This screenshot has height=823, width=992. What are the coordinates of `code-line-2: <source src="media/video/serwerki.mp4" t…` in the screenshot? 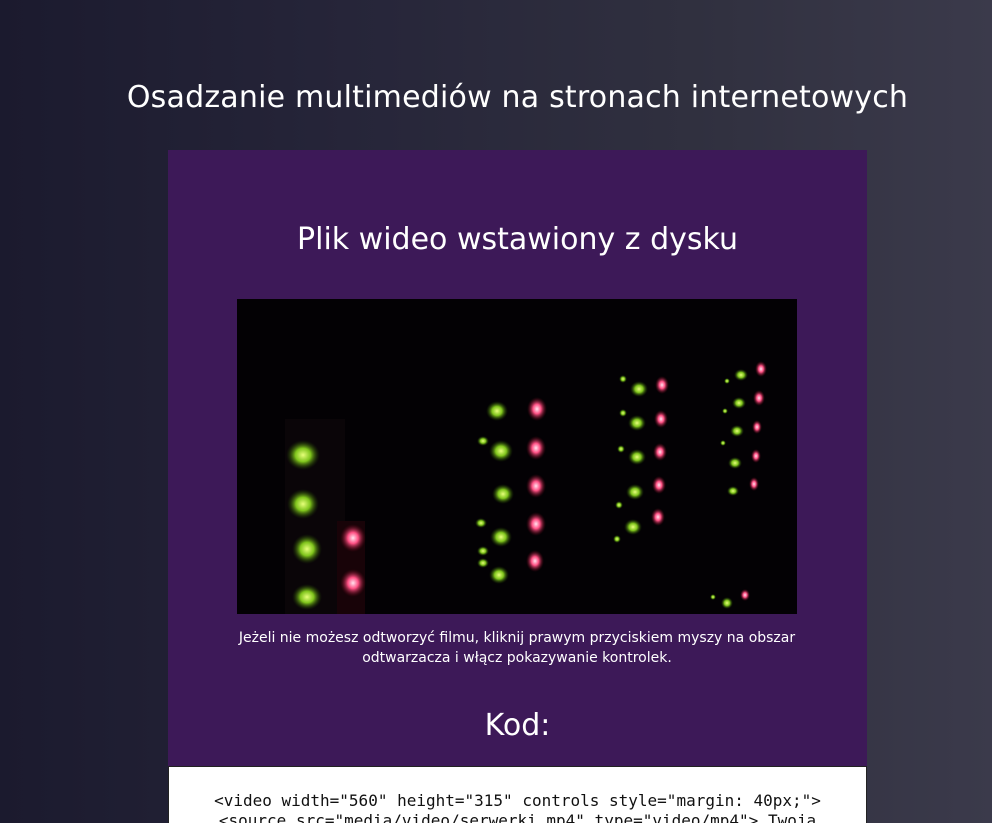 It's located at (517, 817).